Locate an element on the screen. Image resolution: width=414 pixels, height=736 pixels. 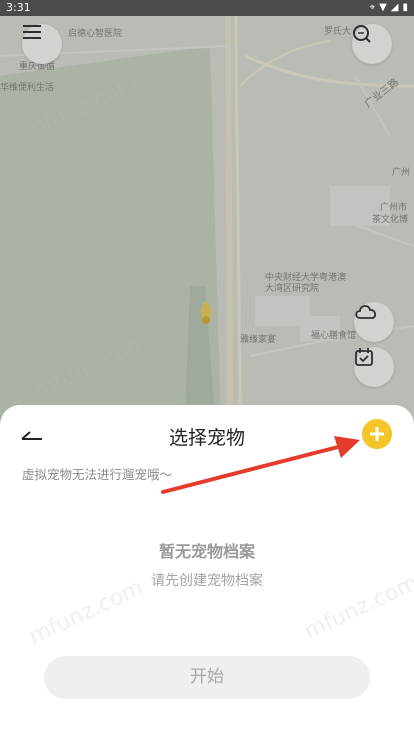
plus-icon is located at coordinates (377, 434).